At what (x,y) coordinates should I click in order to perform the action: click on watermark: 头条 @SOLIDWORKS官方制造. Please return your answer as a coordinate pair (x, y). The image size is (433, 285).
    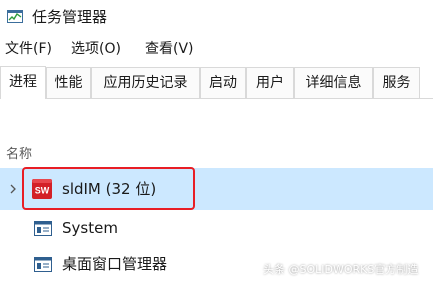
    Looking at the image, I should click on (341, 269).